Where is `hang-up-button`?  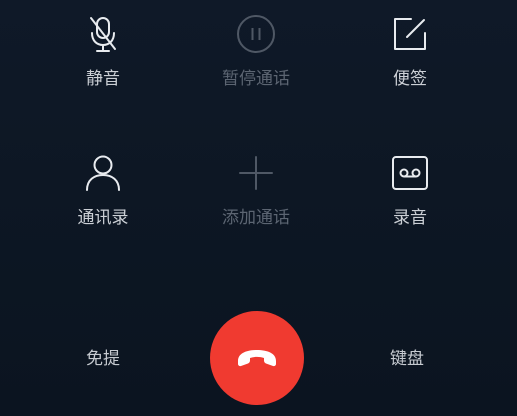 hang-up-button is located at coordinates (257, 358).